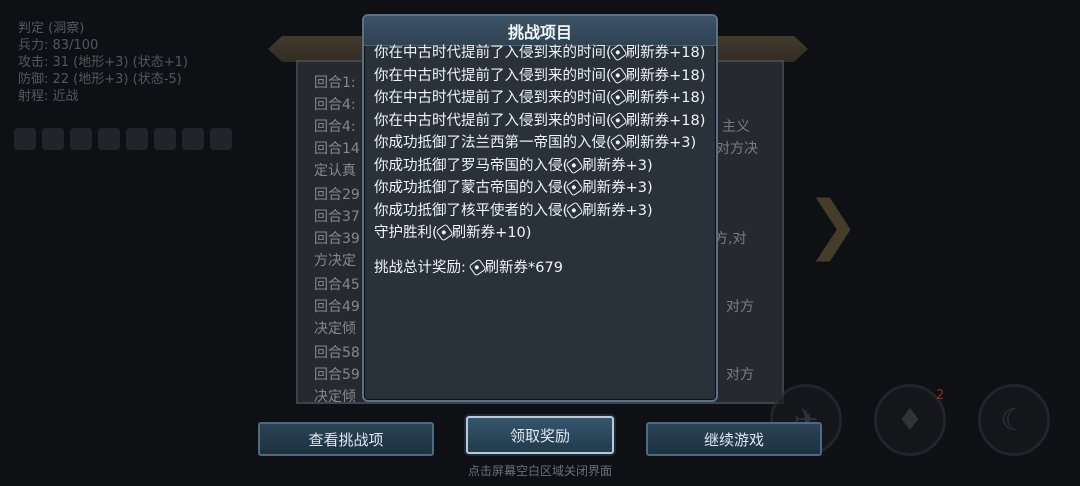  What do you see at coordinates (48, 96) in the screenshot?
I see `stat-line: 射程: 近战` at bounding box center [48, 96].